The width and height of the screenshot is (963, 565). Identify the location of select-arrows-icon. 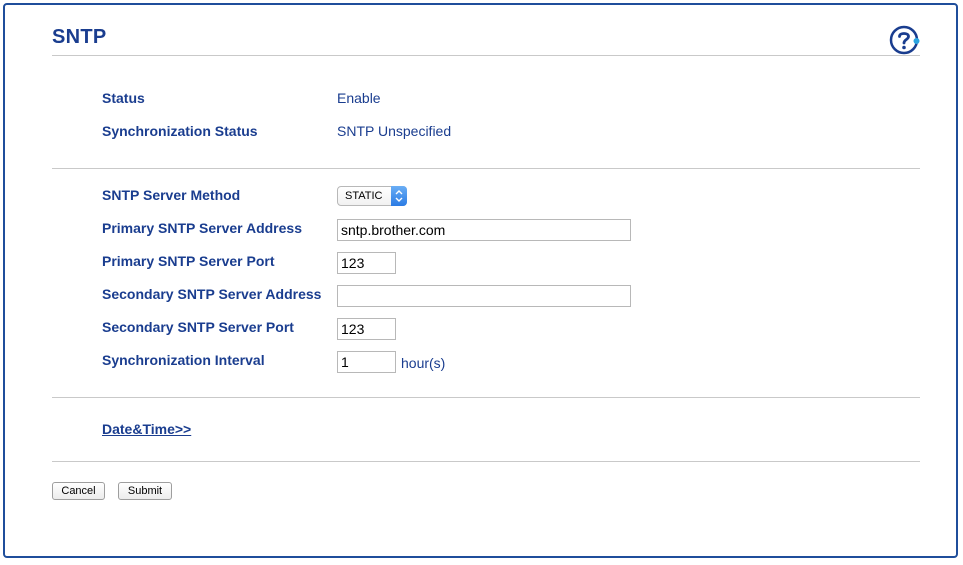
(399, 196).